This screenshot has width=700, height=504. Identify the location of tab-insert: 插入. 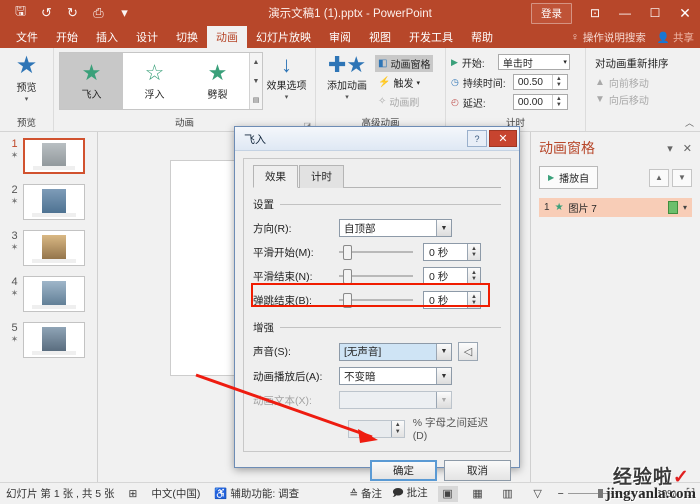
(107, 37).